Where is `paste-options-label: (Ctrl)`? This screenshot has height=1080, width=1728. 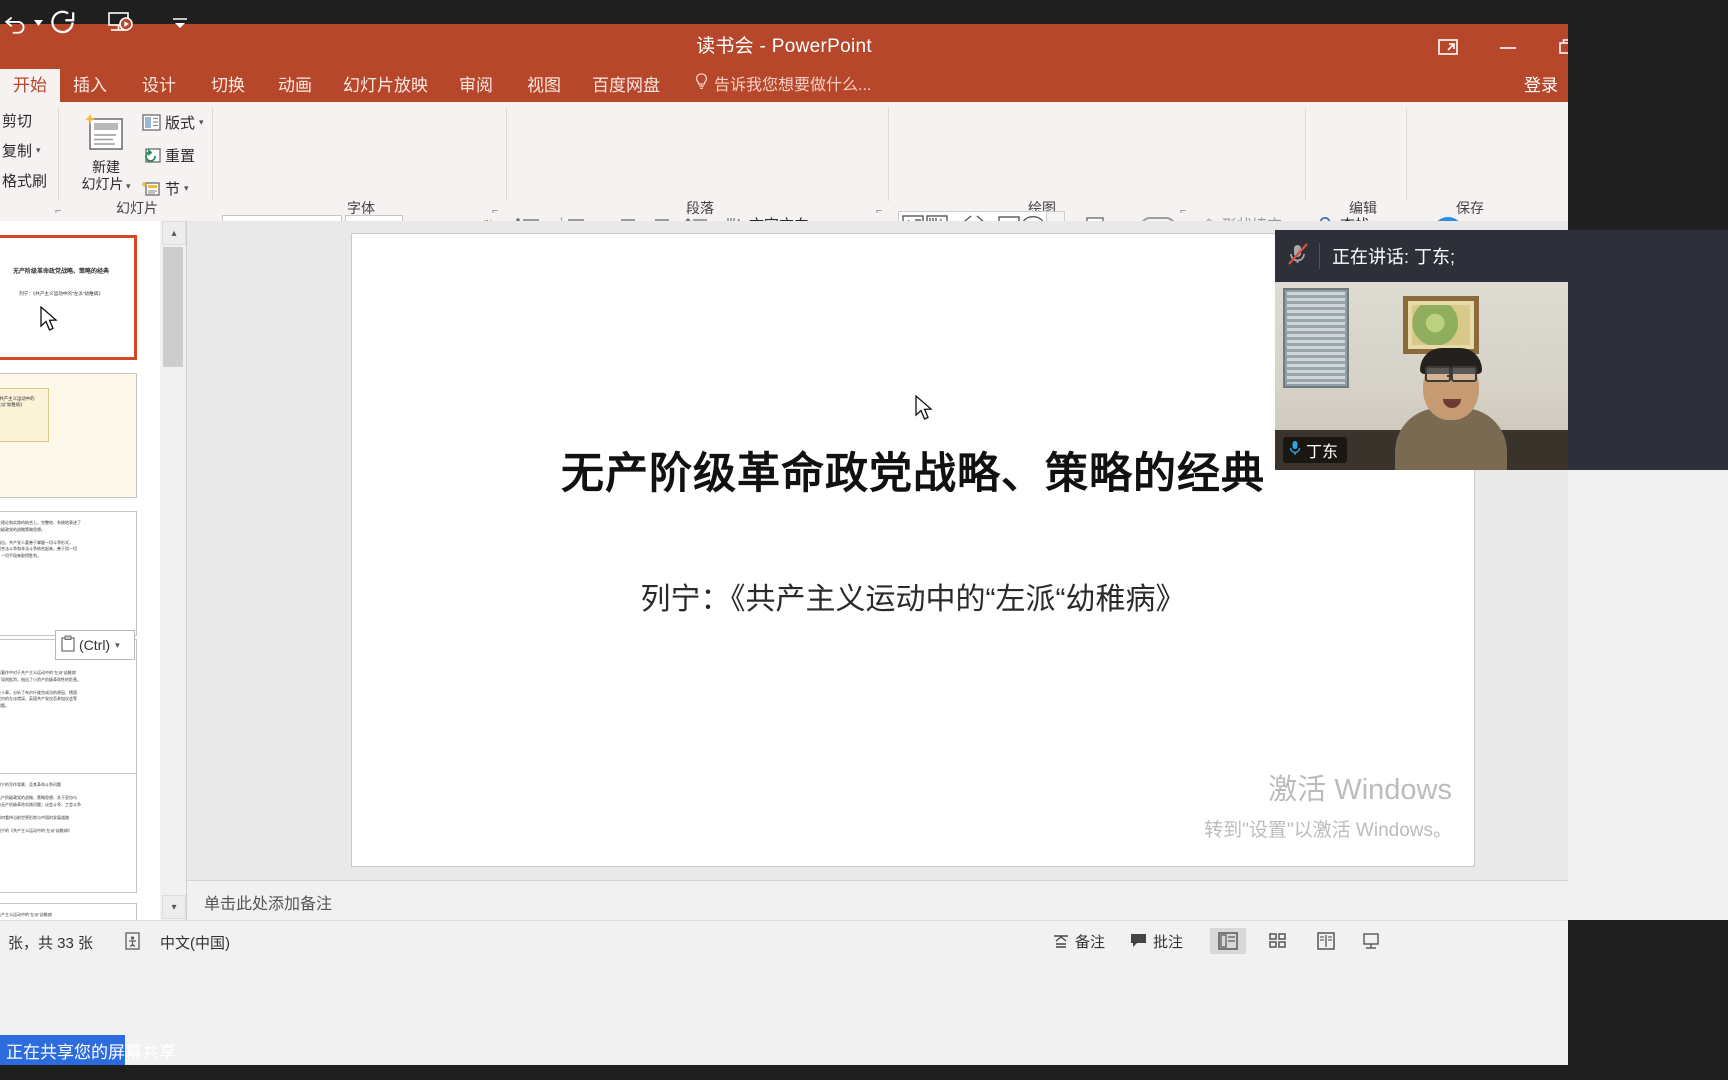
paste-options-label: (Ctrl) is located at coordinates (95, 645).